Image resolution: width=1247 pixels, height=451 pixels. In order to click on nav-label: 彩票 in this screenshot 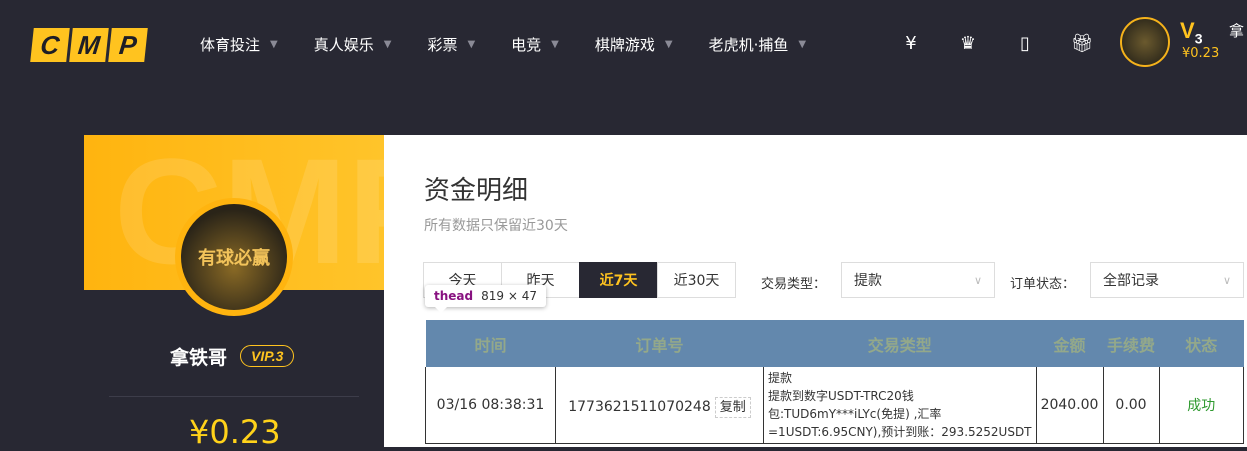, I will do `click(442, 45)`.